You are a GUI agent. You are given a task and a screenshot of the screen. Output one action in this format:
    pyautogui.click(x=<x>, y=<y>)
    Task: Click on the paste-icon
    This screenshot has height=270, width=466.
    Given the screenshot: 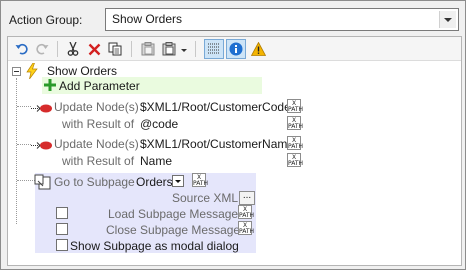 What is the action you would take?
    pyautogui.click(x=148, y=49)
    